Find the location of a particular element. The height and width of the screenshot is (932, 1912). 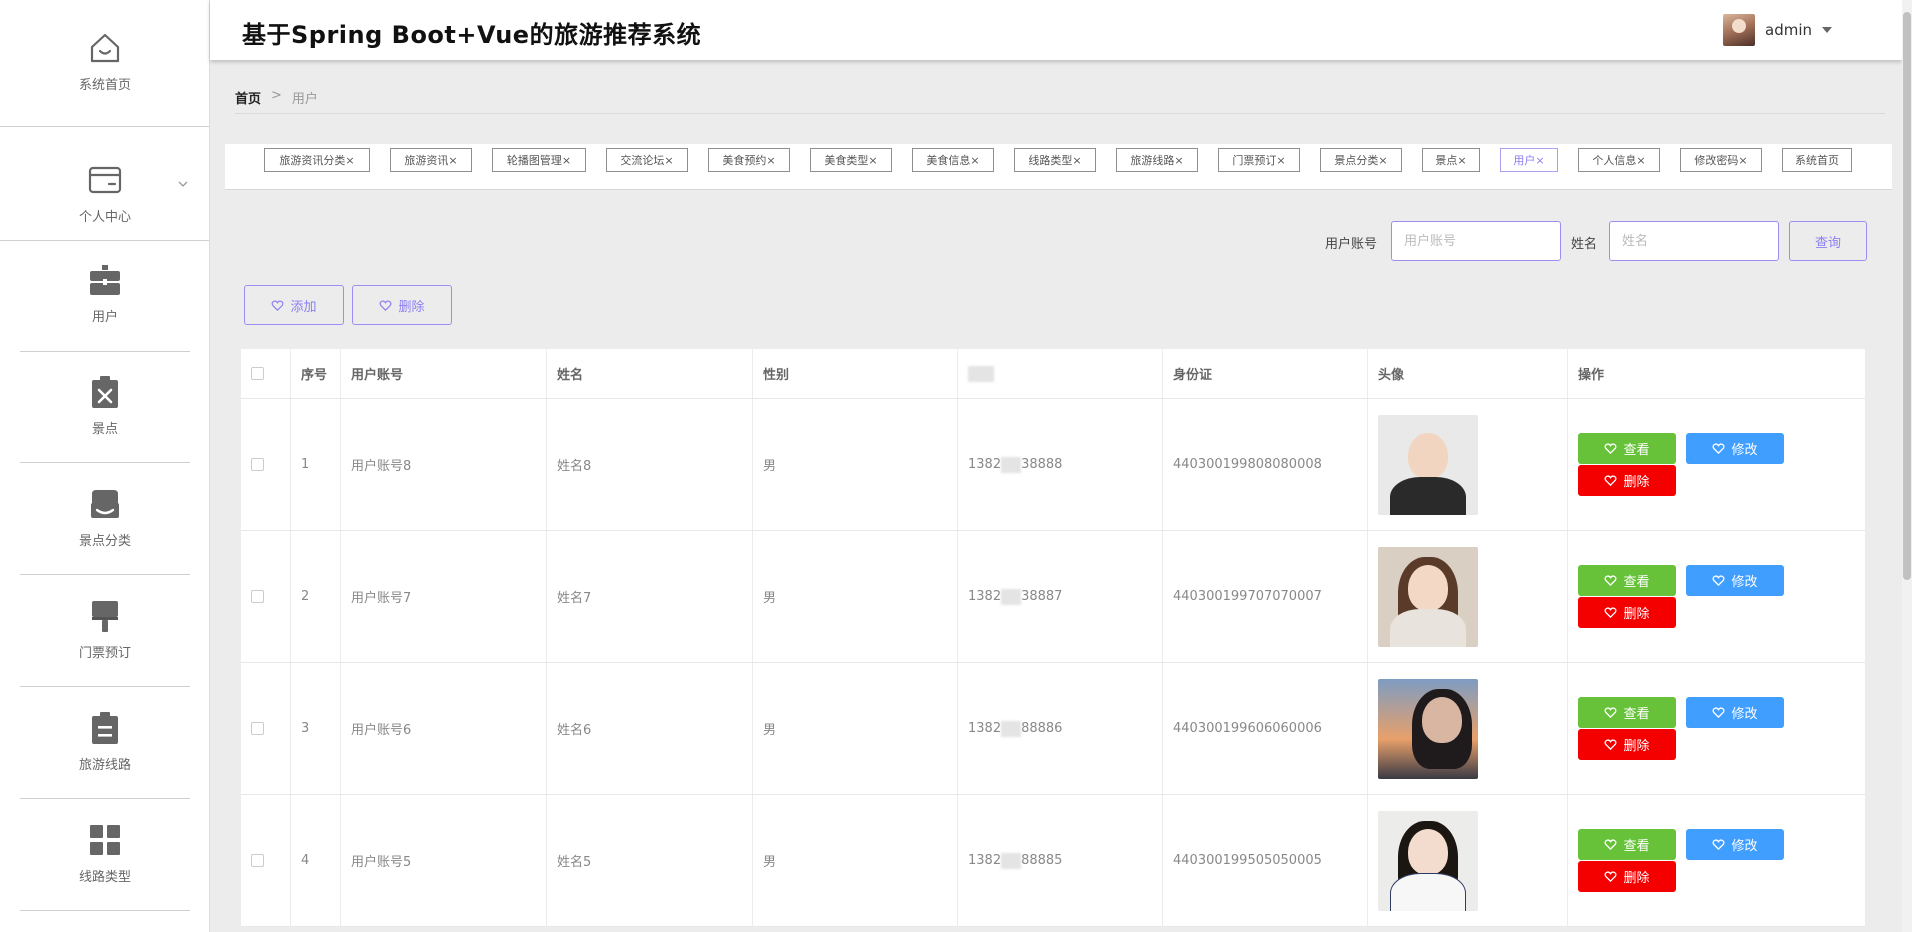

sidebar-item-travel-routes: 旅游线路 is located at coordinates (104, 740).